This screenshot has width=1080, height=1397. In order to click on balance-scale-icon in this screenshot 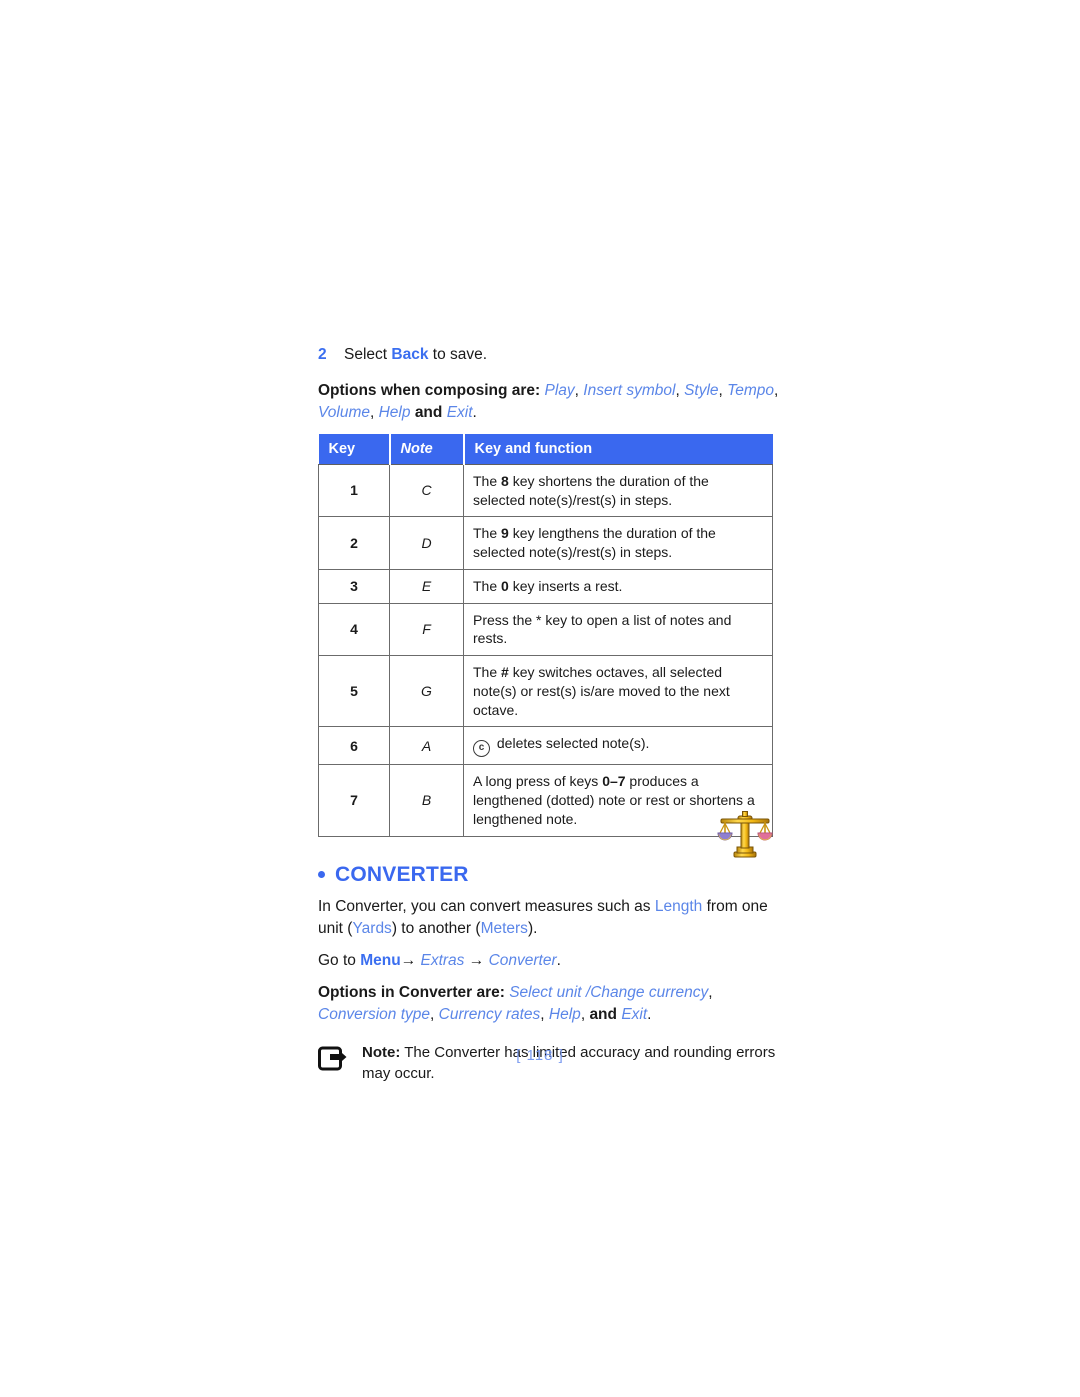, I will do `click(745, 834)`.